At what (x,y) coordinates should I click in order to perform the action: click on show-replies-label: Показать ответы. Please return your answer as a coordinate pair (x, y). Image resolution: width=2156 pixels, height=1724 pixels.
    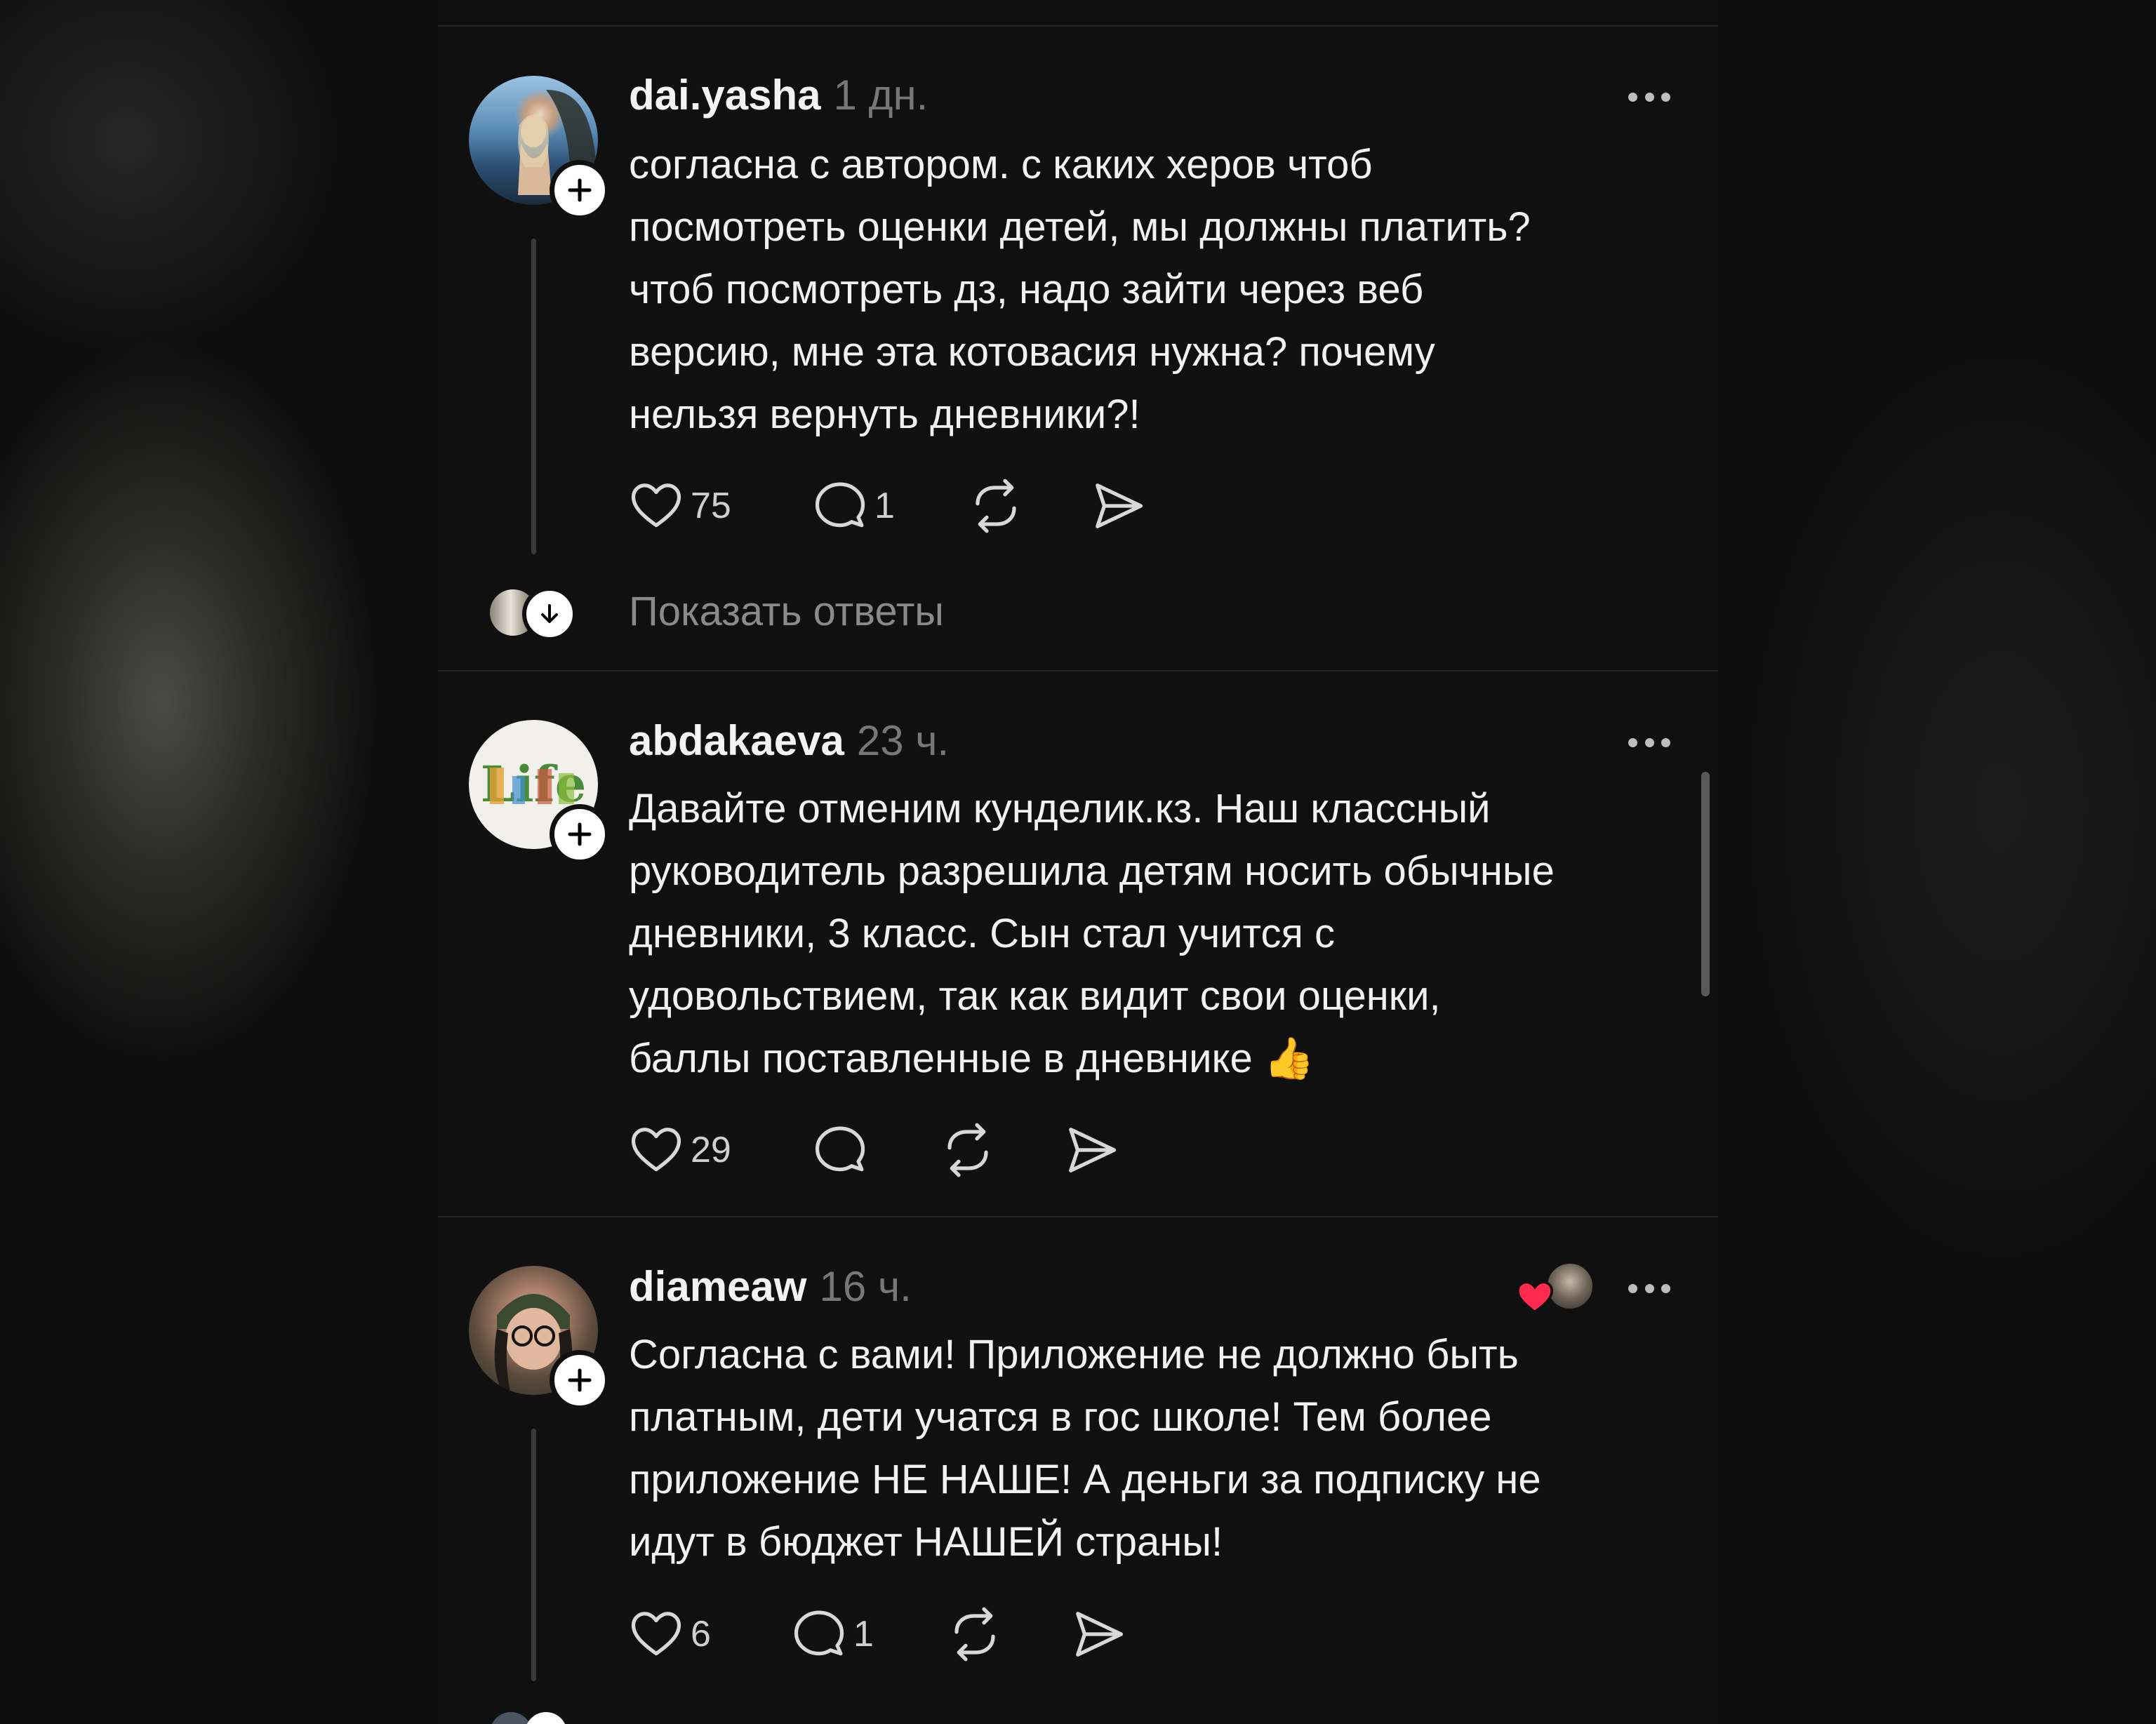
    Looking at the image, I should click on (786, 611).